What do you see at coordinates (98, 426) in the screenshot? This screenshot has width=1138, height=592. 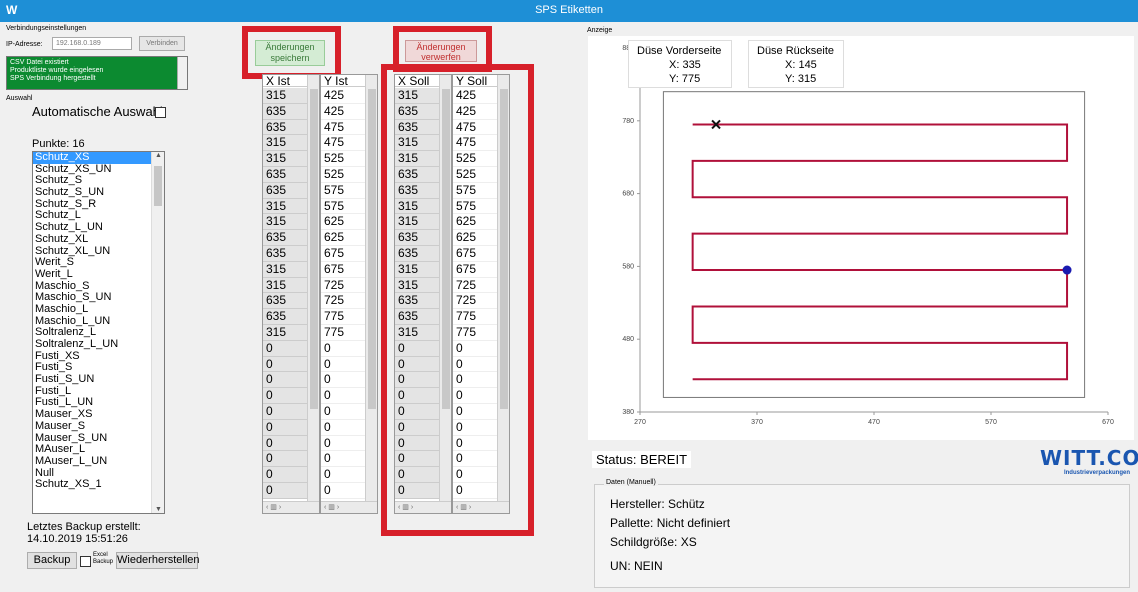 I see `list-item: Mauser_S` at bounding box center [98, 426].